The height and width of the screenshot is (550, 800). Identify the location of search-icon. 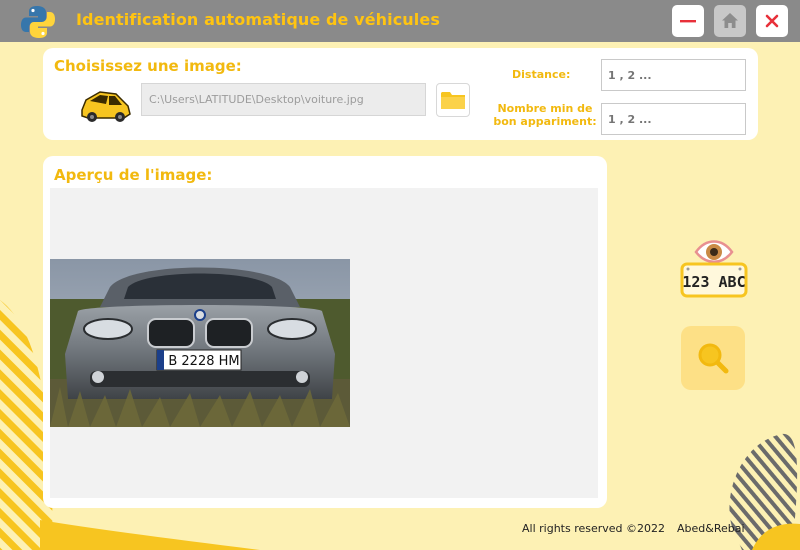
(713, 358).